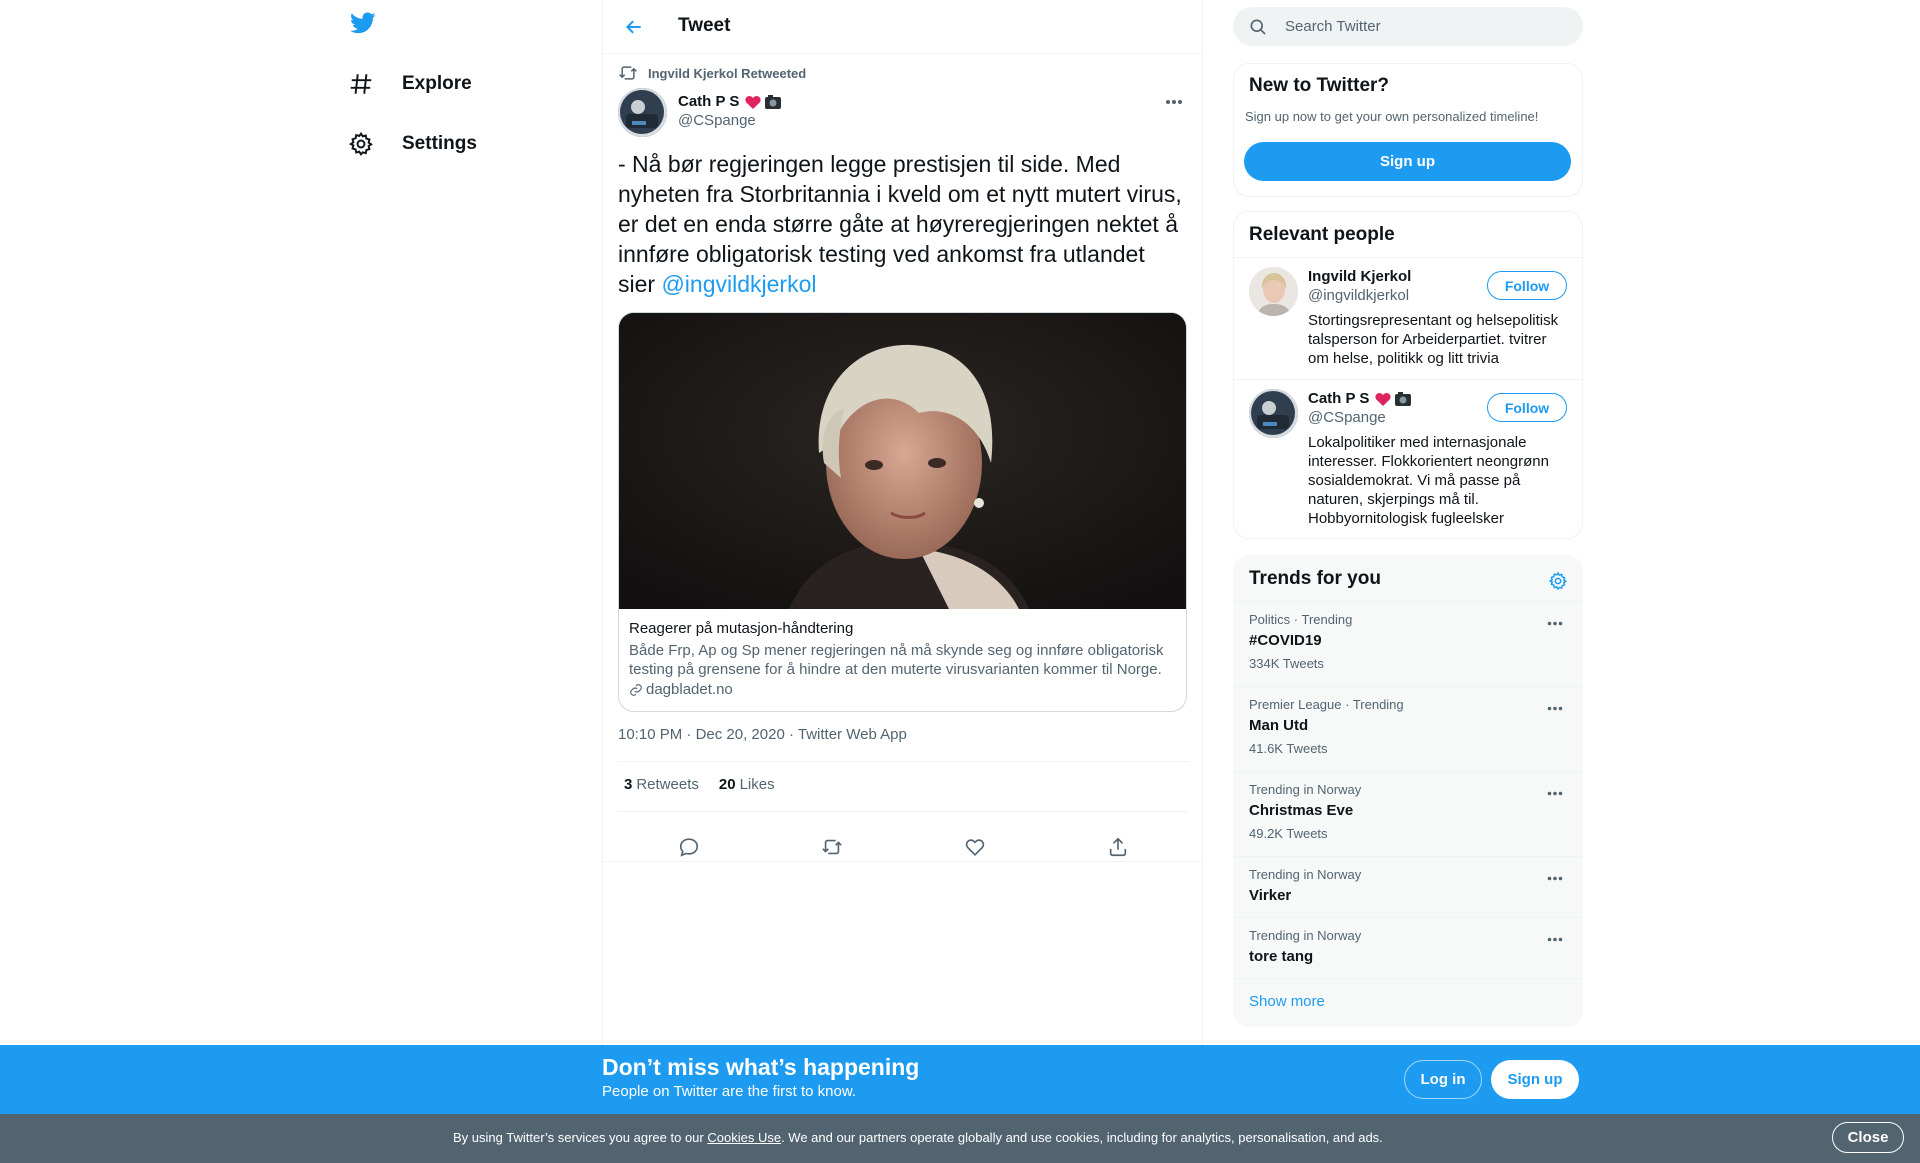  What do you see at coordinates (1326, 704) in the screenshot?
I see `trend-context: Premier League · Trending` at bounding box center [1326, 704].